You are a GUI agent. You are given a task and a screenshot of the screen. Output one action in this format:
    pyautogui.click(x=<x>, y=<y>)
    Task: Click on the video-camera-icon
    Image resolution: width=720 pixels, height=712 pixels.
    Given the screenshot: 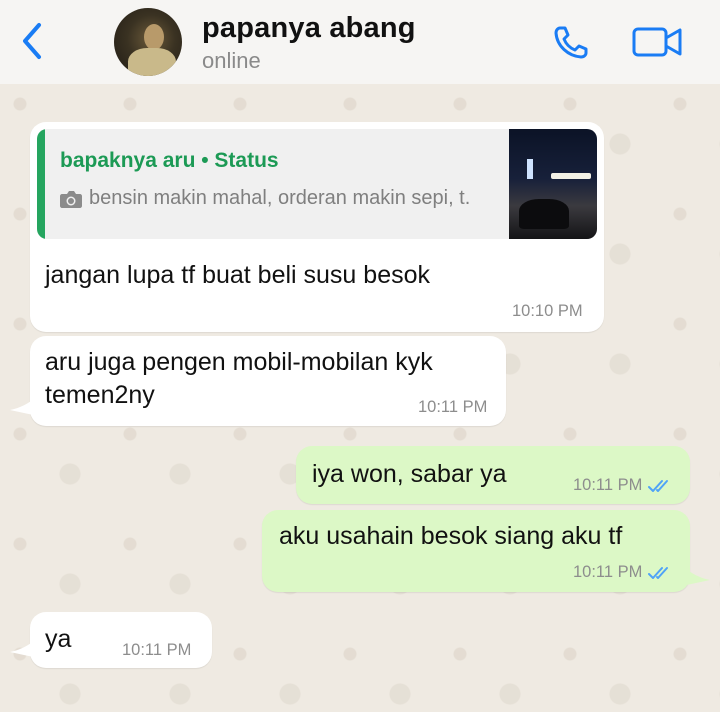 What is the action you would take?
    pyautogui.click(x=657, y=42)
    